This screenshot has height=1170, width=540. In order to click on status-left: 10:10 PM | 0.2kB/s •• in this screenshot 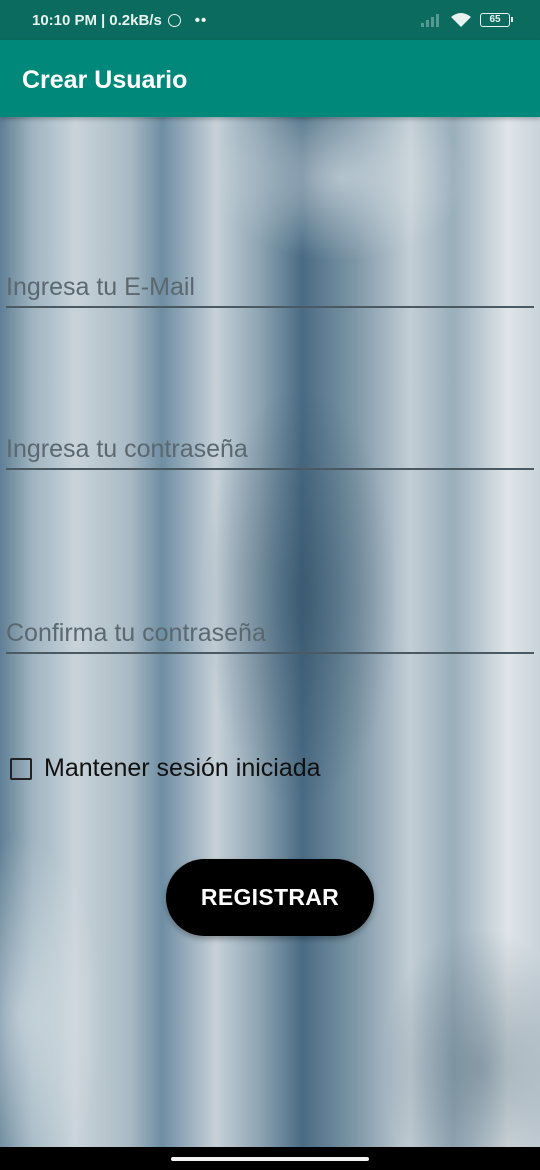, I will do `click(119, 20)`.